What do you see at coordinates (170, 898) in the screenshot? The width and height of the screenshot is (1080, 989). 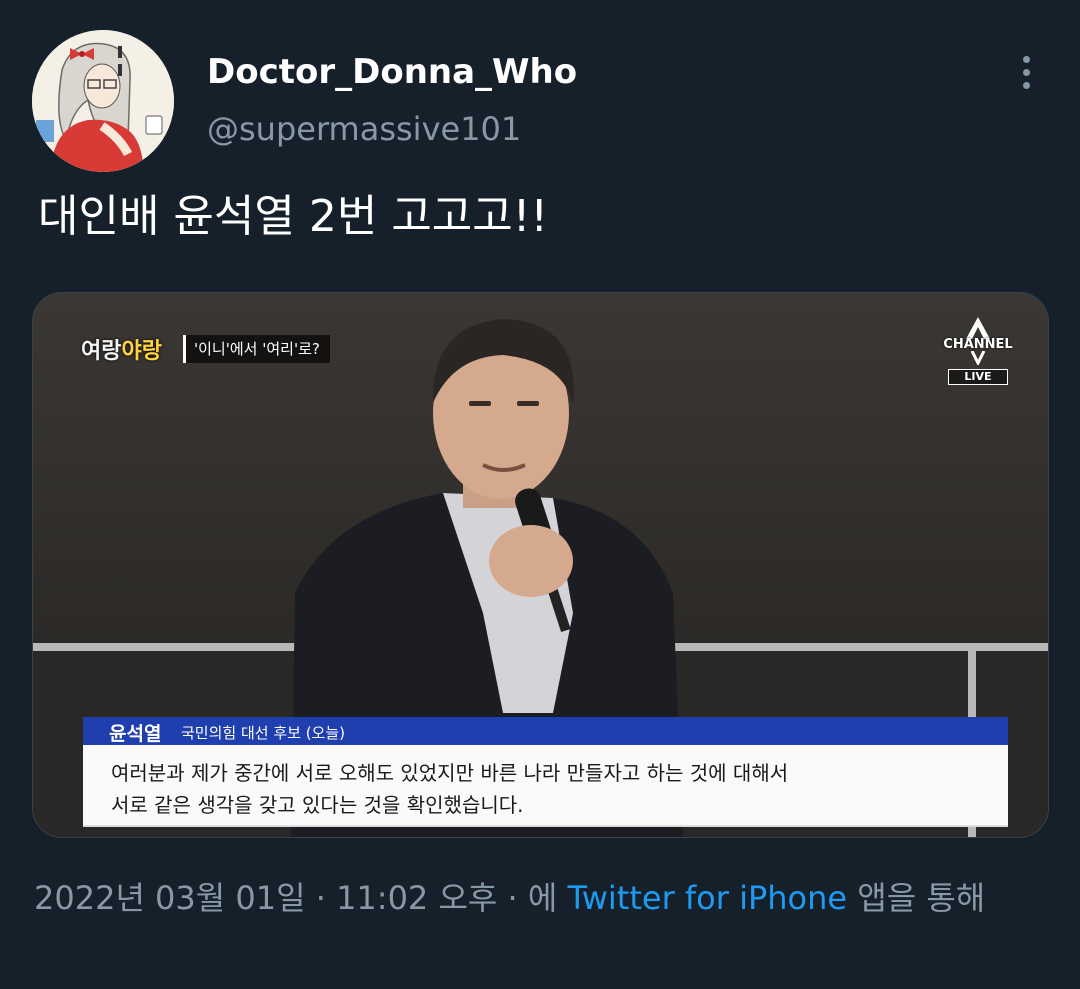 I see `tweet-date: 2022년 03월 01일` at bounding box center [170, 898].